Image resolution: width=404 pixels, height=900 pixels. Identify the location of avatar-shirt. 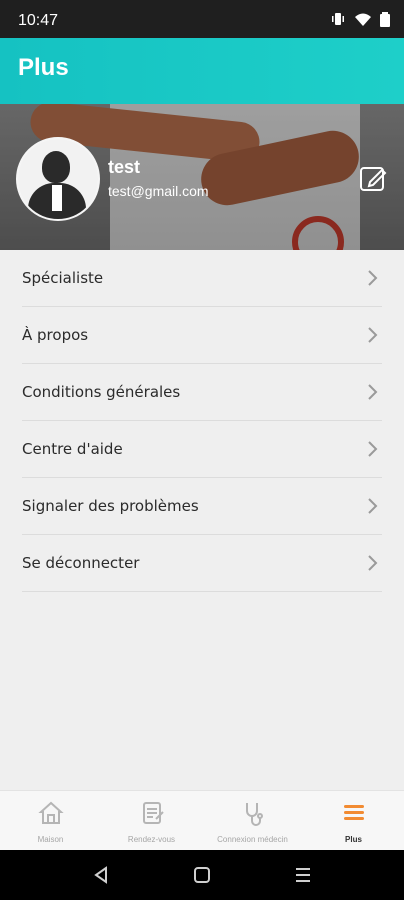
(57, 198).